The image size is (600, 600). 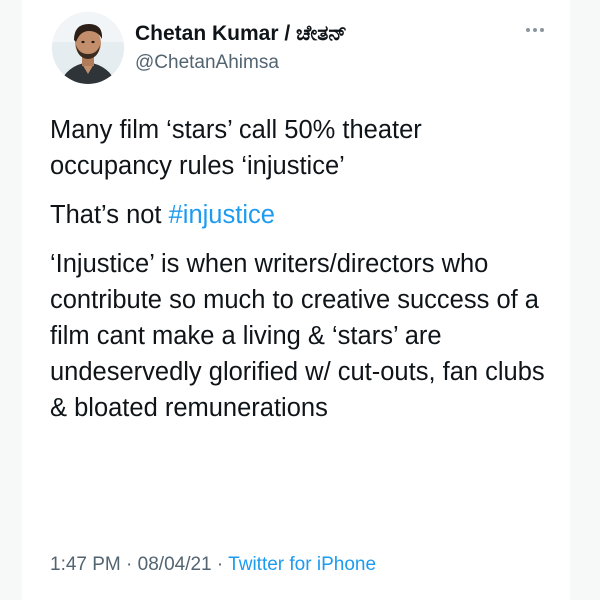 I want to click on avatar, so click(x=88, y=48).